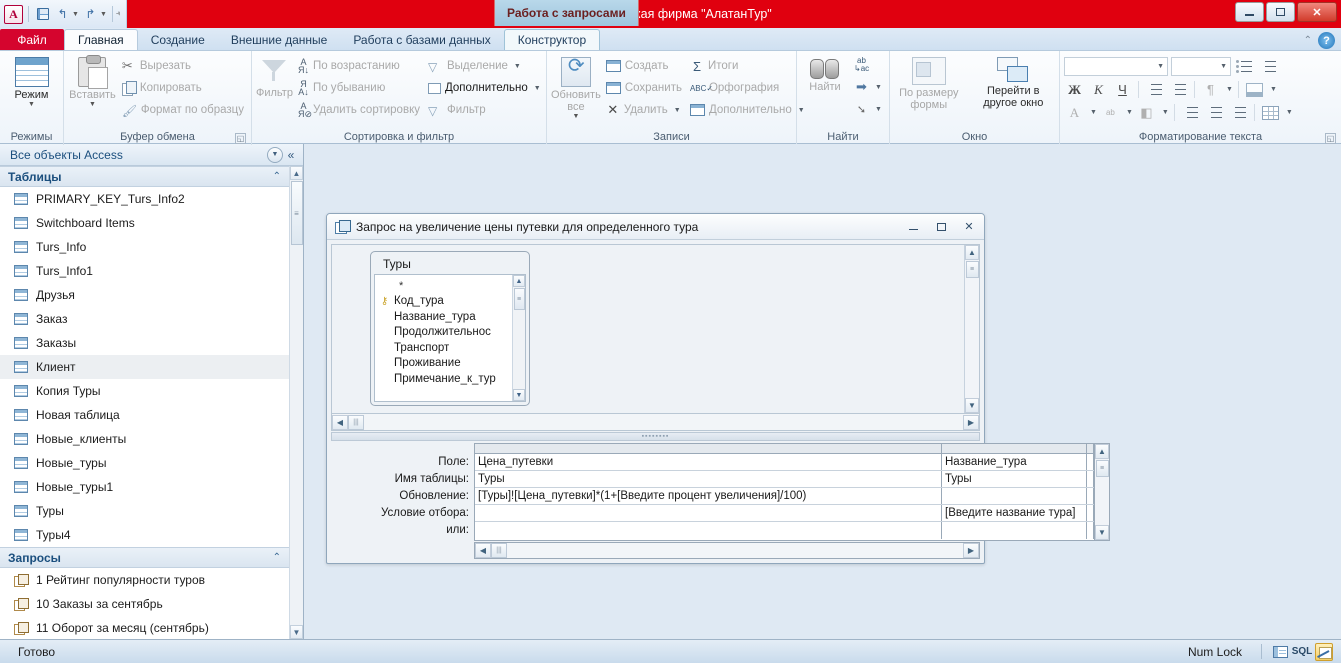 The height and width of the screenshot is (663, 1341). I want to click on nav-item-query: 11 Оборот за месяц (сентябрь), so click(144, 627).